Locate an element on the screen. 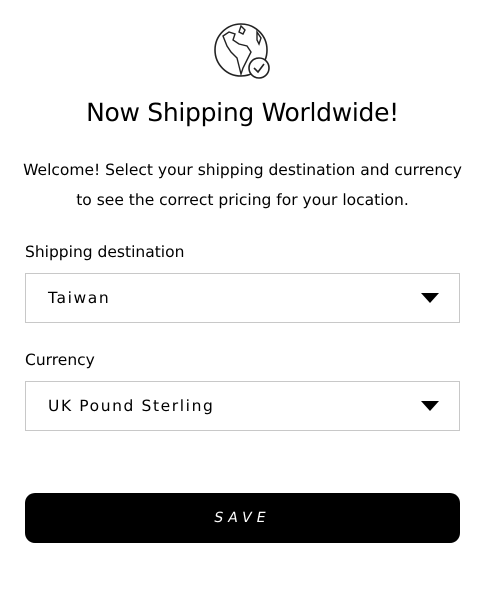  field-label: Currency is located at coordinates (60, 360).